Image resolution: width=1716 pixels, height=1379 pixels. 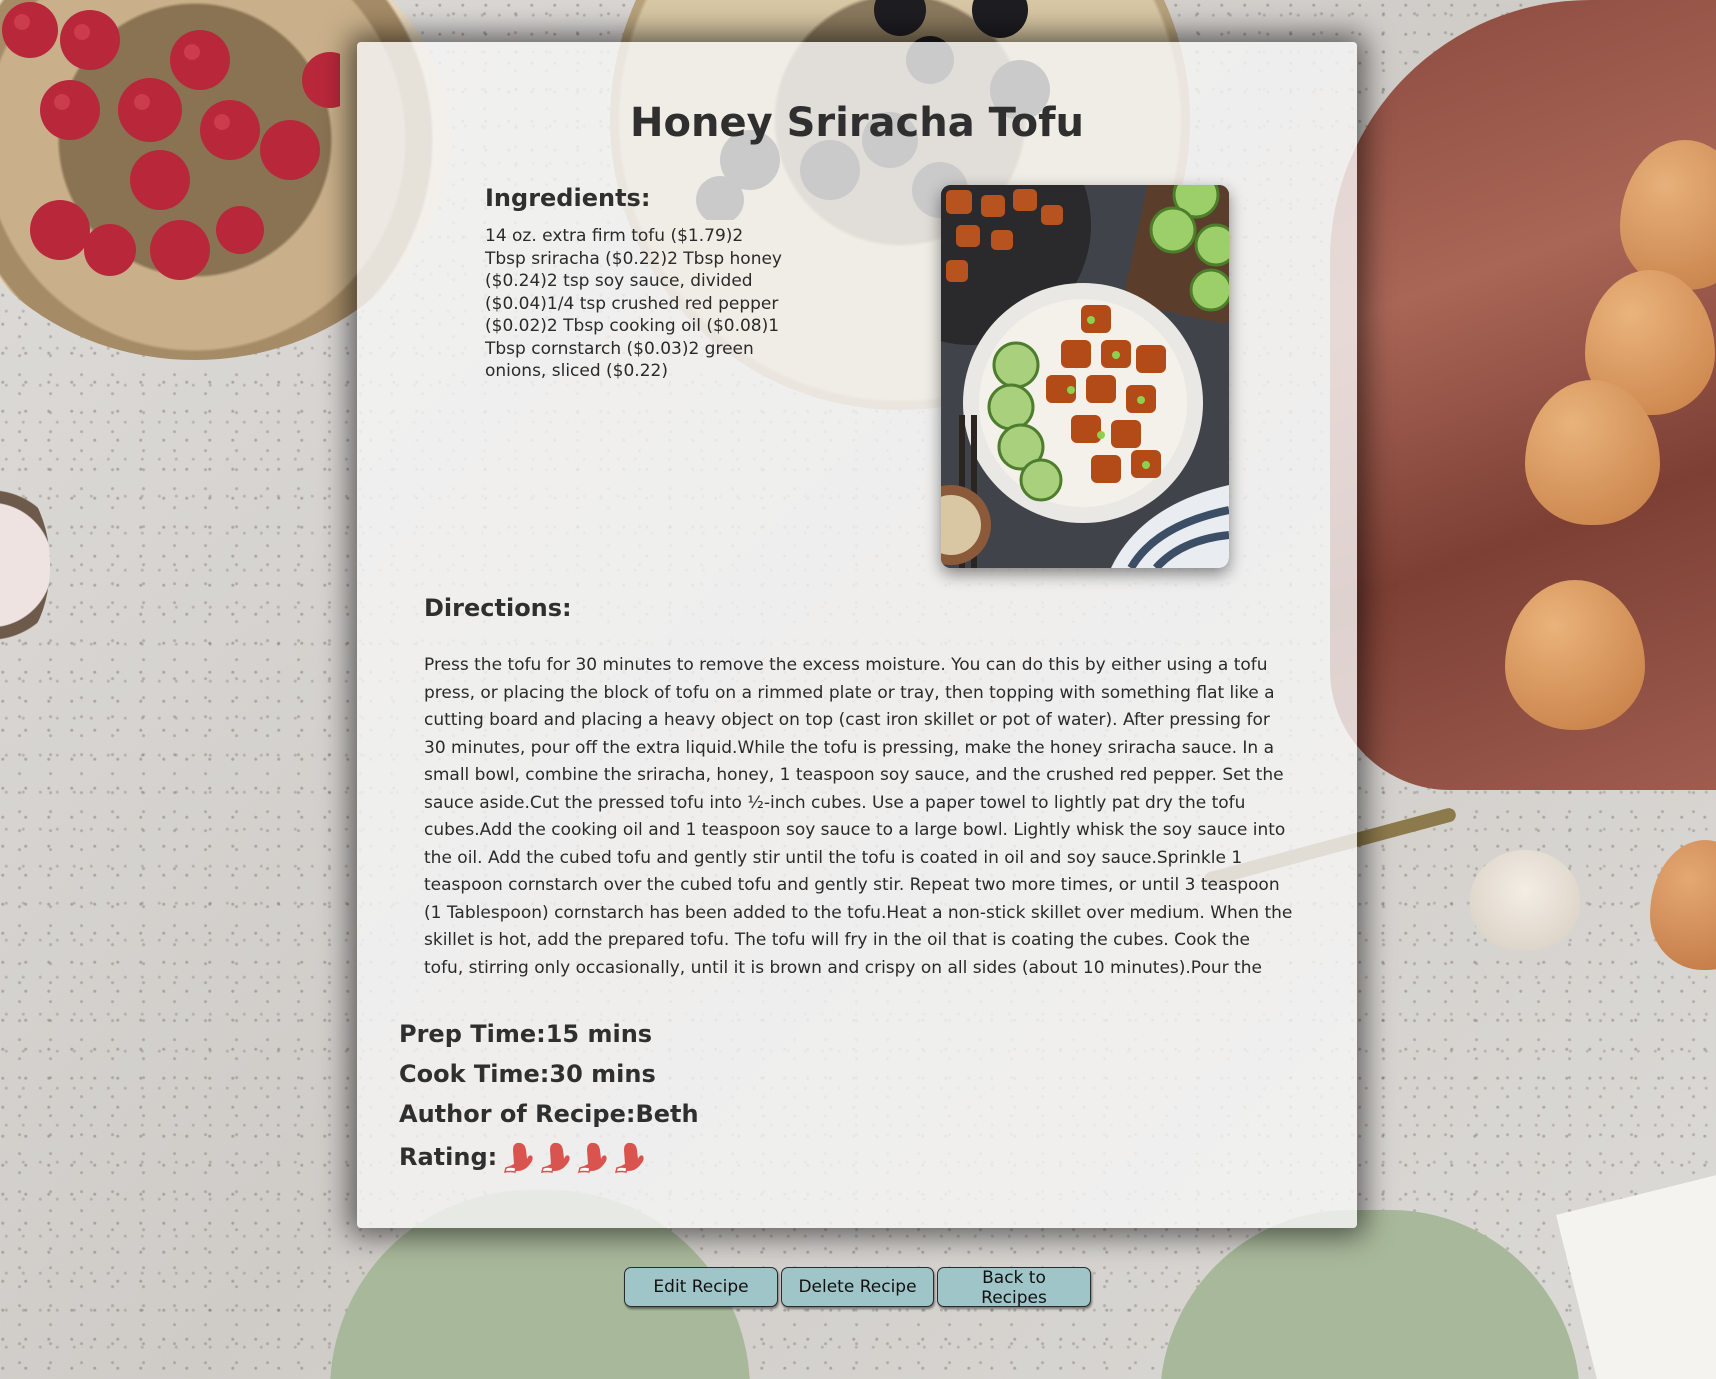 What do you see at coordinates (701, 1287) in the screenshot?
I see `edit-recipe-button: Edit Recipe` at bounding box center [701, 1287].